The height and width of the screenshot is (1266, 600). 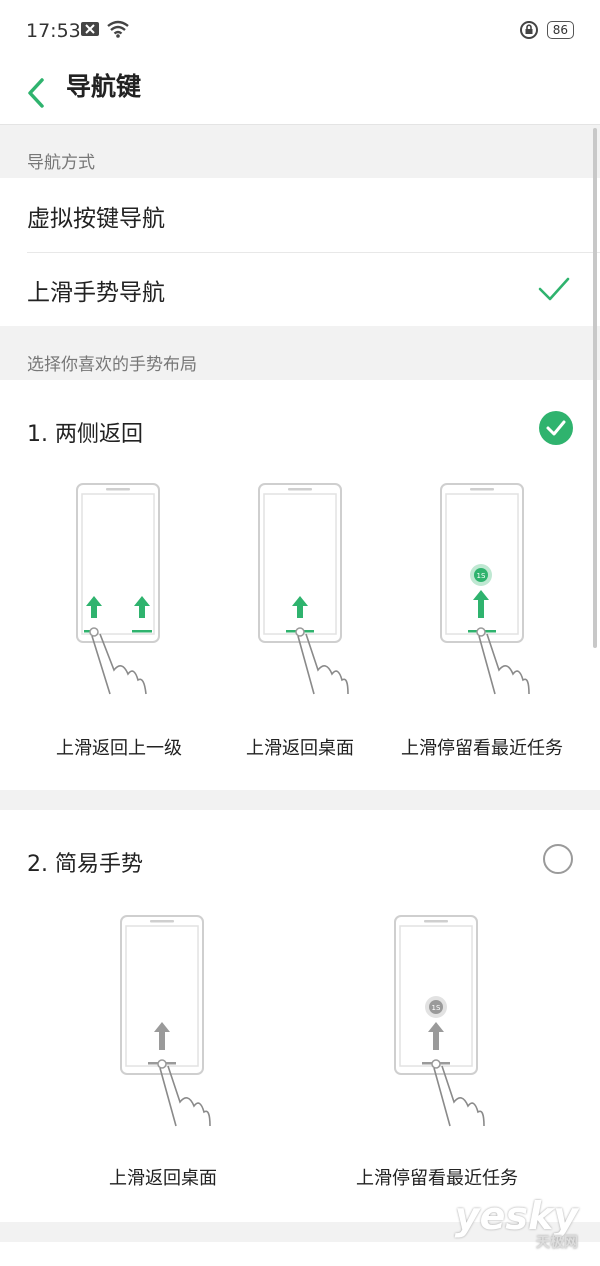 I want to click on rotation-lock-icon, so click(x=528, y=30).